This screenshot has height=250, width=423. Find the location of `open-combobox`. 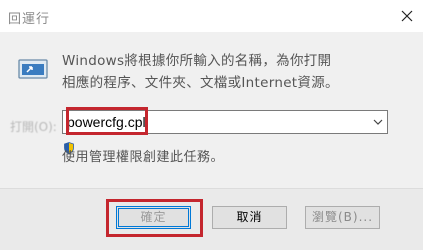

open-combobox is located at coordinates (225, 122).